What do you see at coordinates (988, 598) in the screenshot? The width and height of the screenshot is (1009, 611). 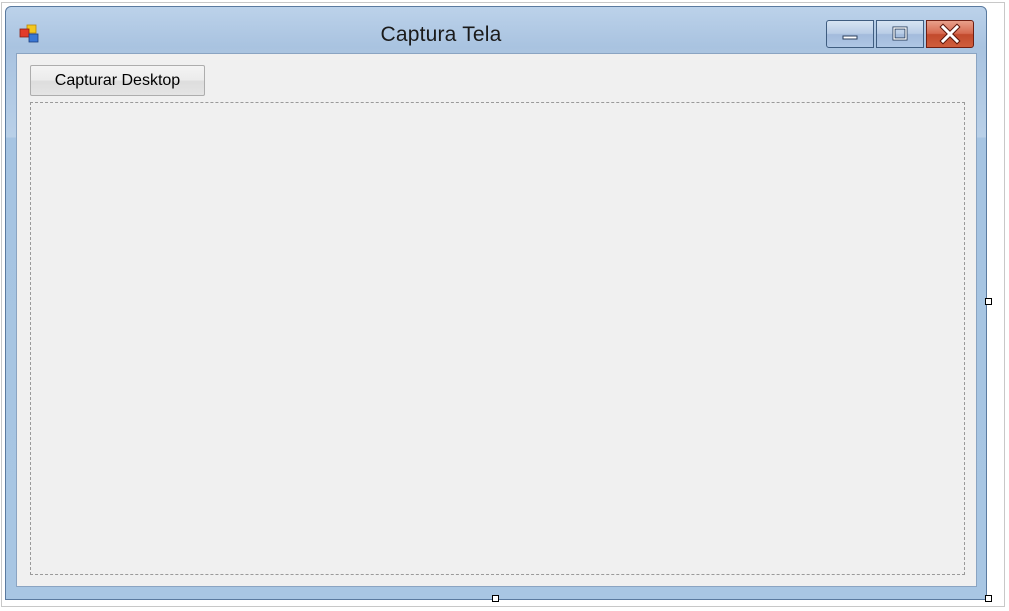 I see `resize-handle-bottom-right` at bounding box center [988, 598].